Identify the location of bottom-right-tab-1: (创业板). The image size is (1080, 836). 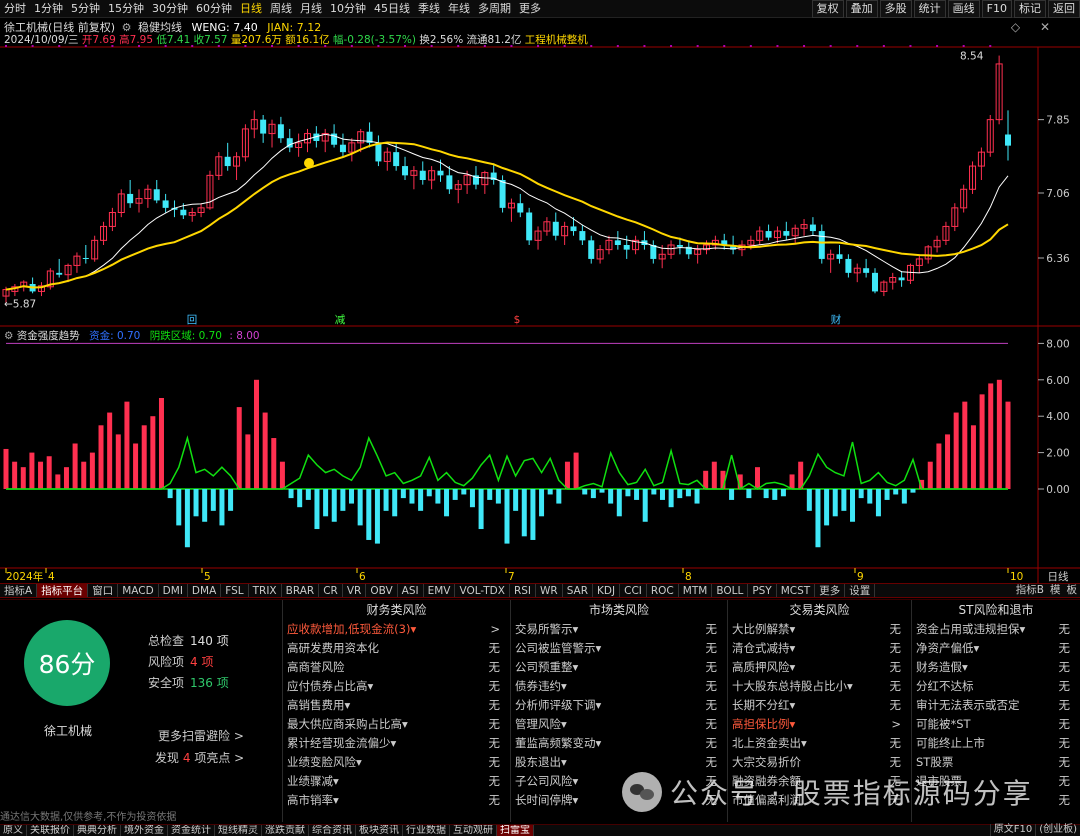
(1057, 830).